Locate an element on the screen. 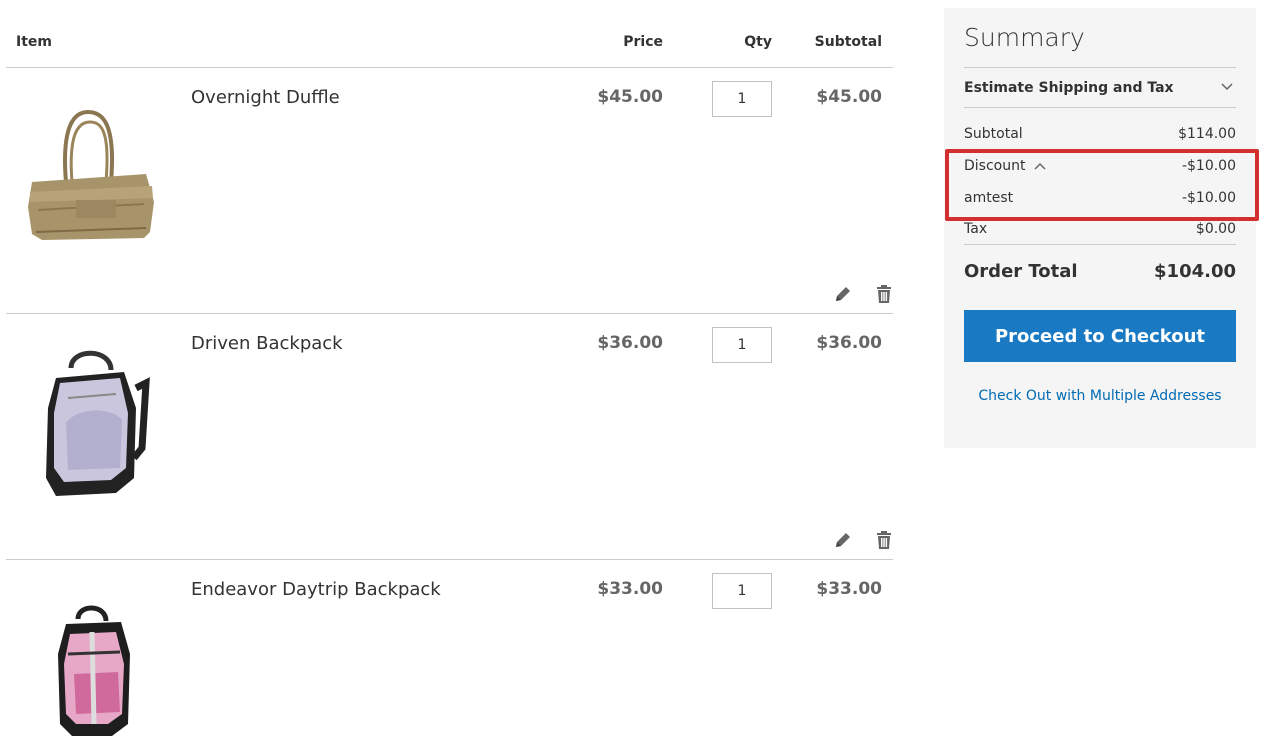 The height and width of the screenshot is (754, 1261). header-item: Item is located at coordinates (34, 42).